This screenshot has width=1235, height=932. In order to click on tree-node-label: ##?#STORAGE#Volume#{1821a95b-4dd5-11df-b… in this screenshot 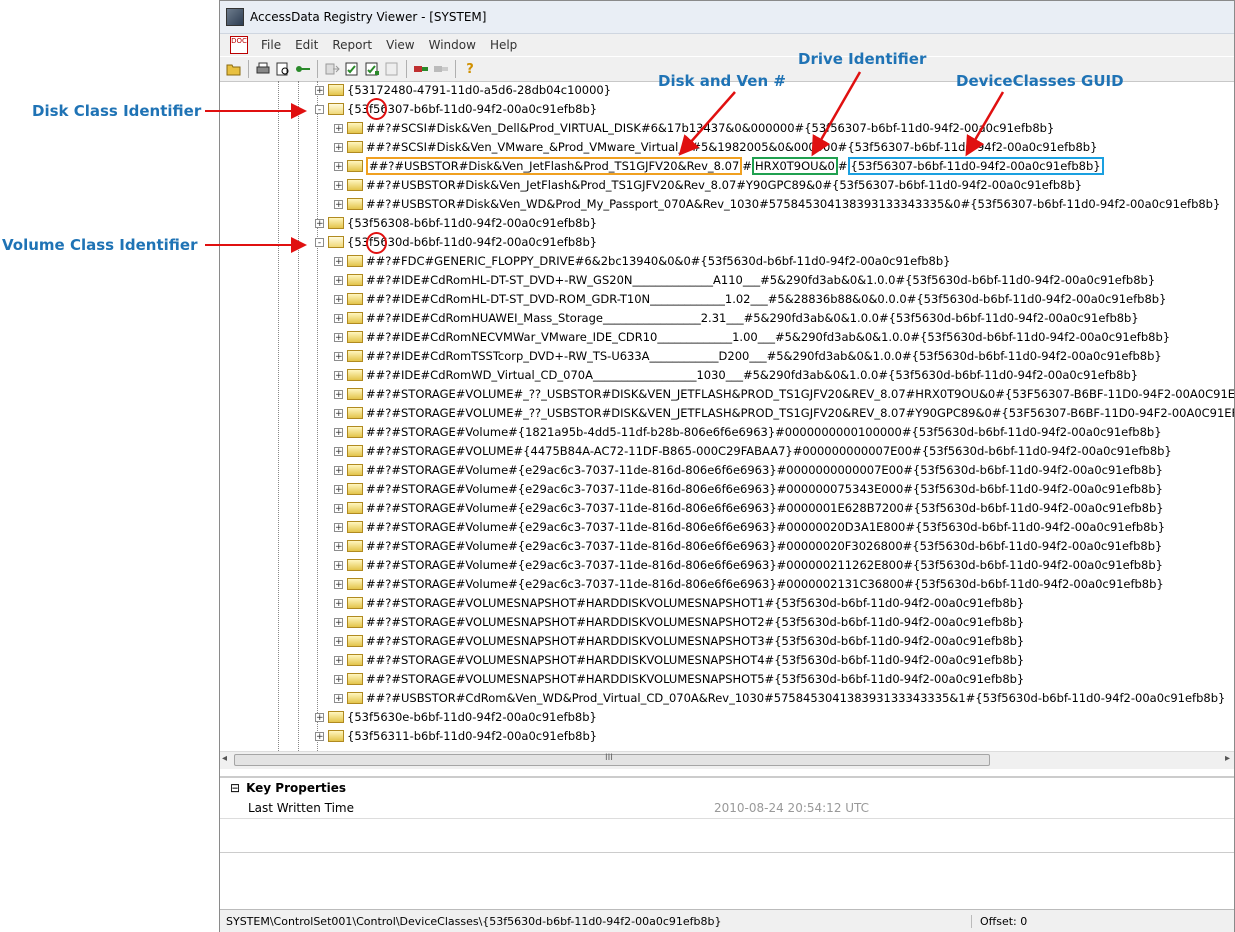, I will do `click(764, 432)`.